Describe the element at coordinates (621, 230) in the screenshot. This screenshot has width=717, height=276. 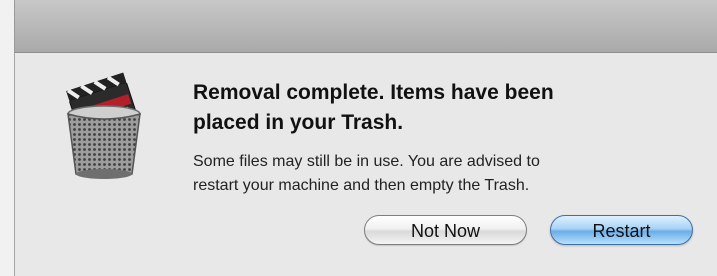
I see `restart-button: Restart` at that location.